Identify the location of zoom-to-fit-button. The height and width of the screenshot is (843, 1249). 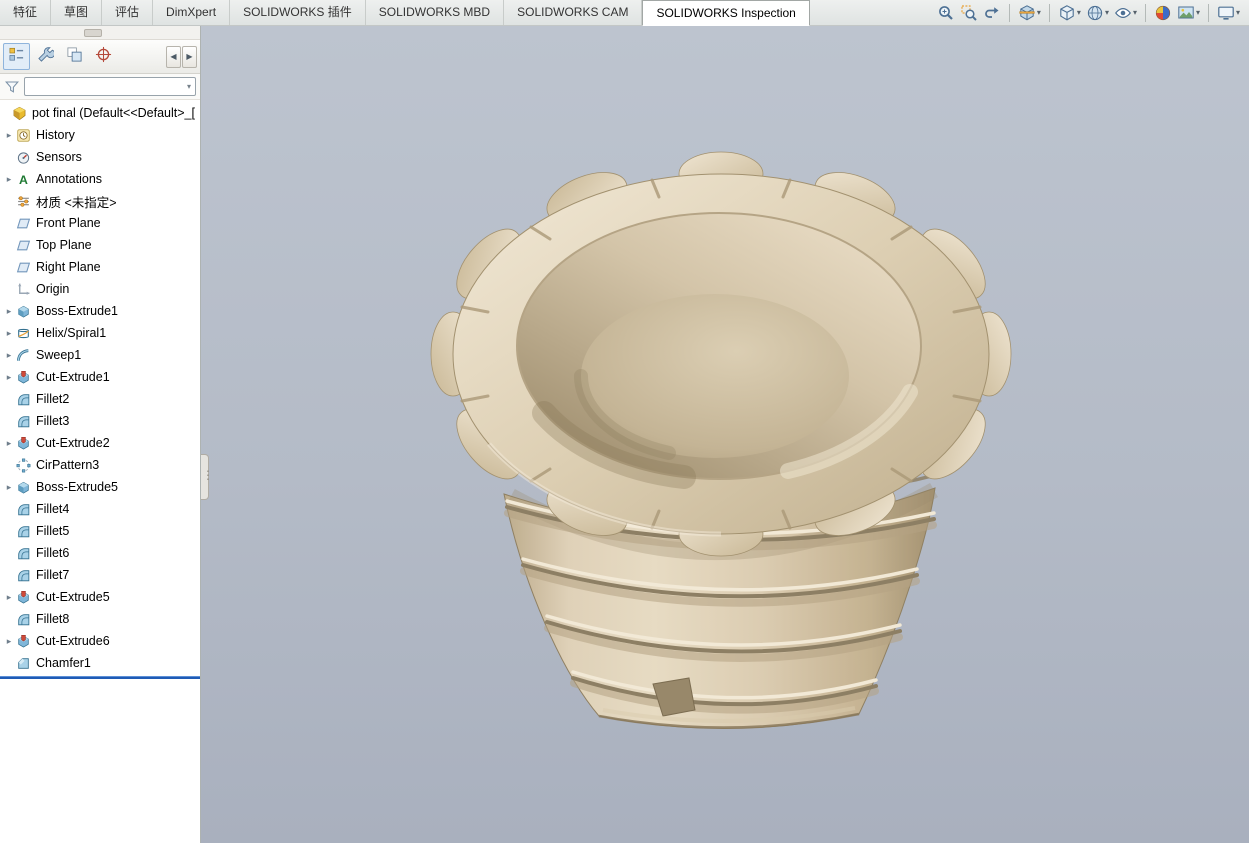
(946, 13).